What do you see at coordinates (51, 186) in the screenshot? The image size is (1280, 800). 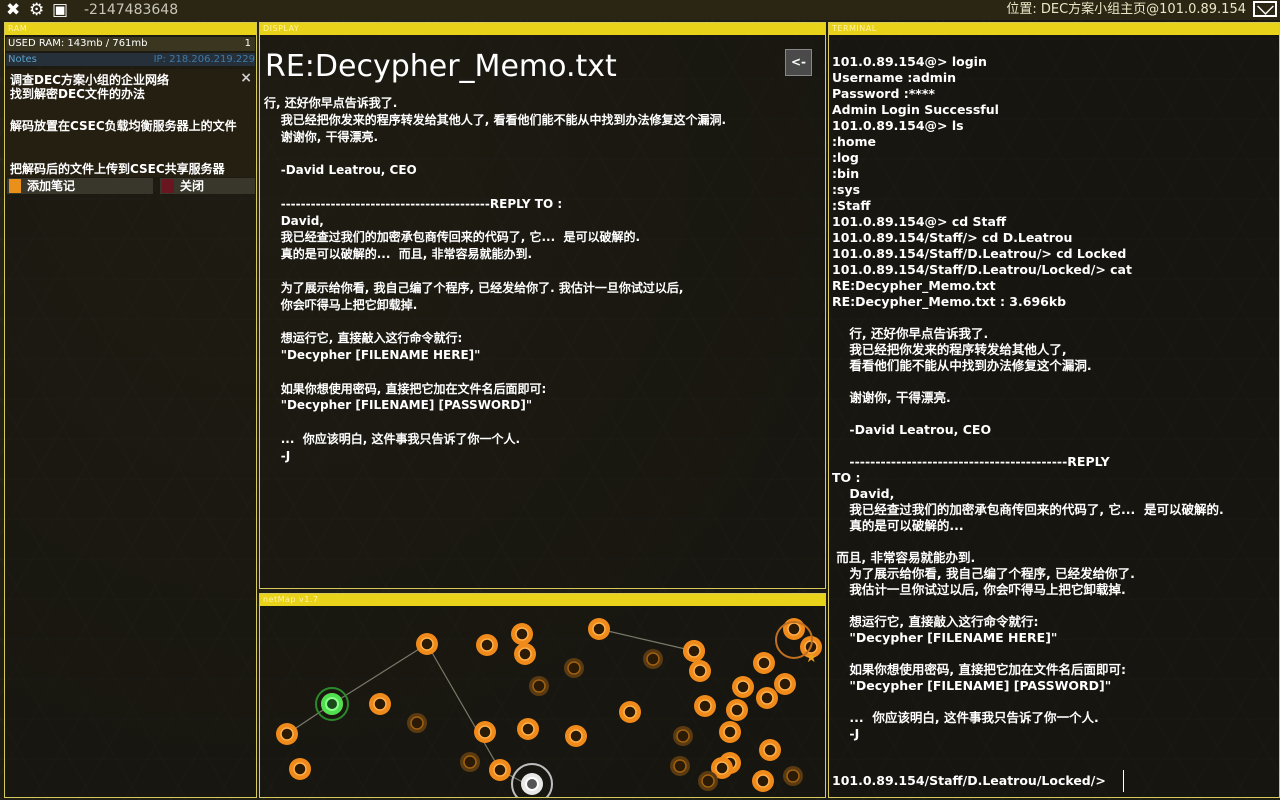 I see `add-note-label: 添加笔记` at bounding box center [51, 186].